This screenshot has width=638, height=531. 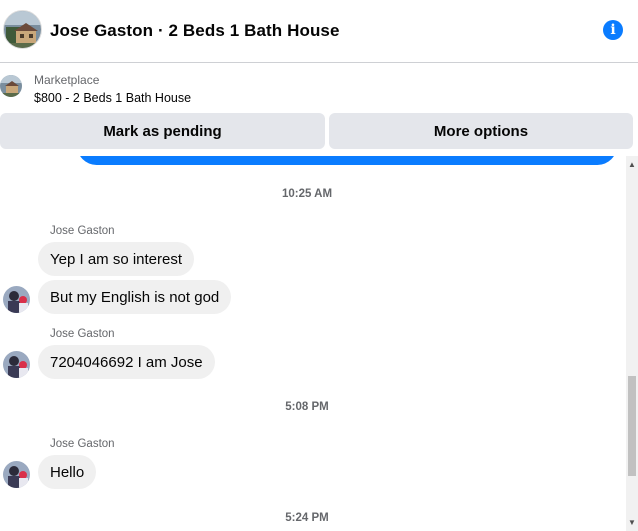 What do you see at coordinates (162, 131) in the screenshot?
I see `mark-as-pending-button: Mark as pending` at bounding box center [162, 131].